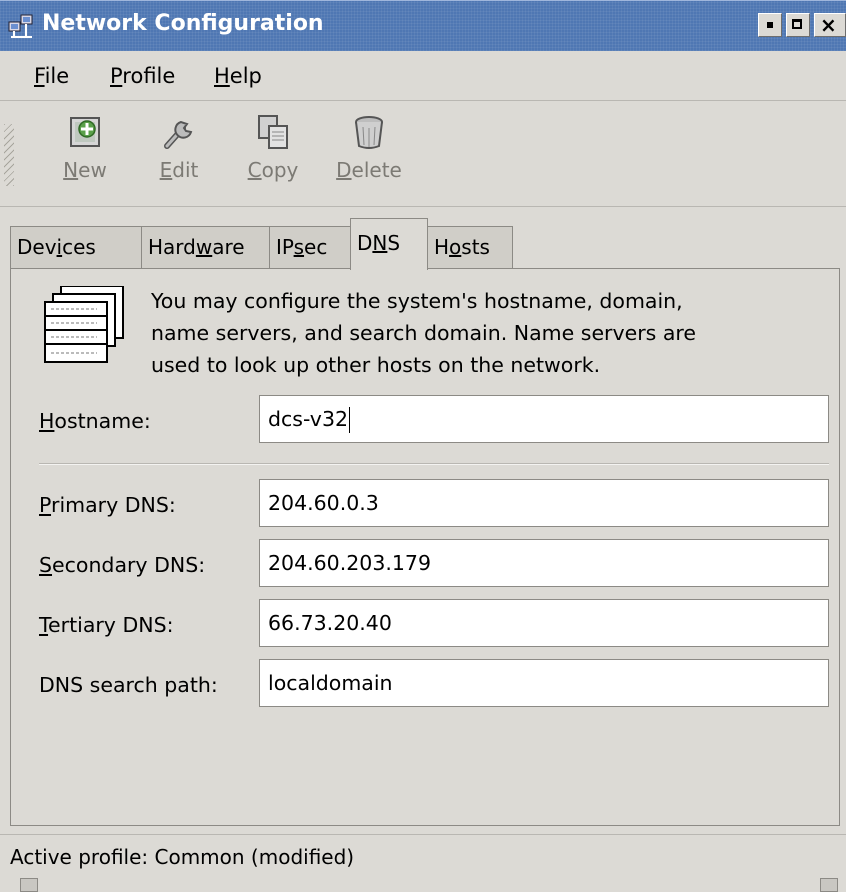  What do you see at coordinates (470, 247) in the screenshot?
I see `tab-hosts: Hosts` at bounding box center [470, 247].